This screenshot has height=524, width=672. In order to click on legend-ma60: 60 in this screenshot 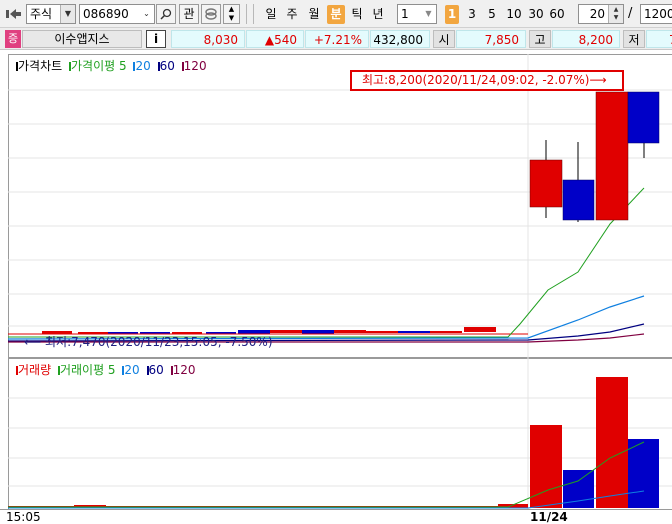, I will do `click(167, 66)`.